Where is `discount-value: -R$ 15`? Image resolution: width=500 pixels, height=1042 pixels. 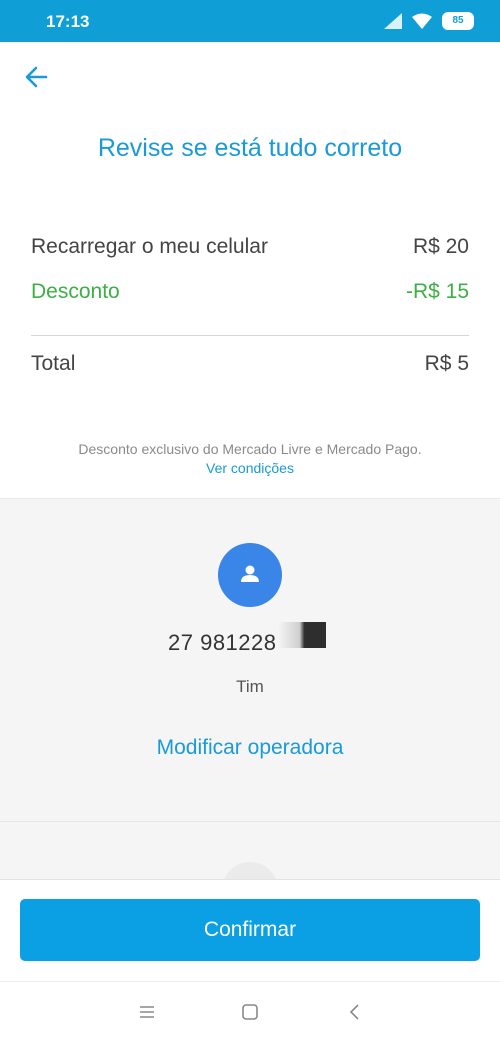 discount-value: -R$ 15 is located at coordinates (437, 291).